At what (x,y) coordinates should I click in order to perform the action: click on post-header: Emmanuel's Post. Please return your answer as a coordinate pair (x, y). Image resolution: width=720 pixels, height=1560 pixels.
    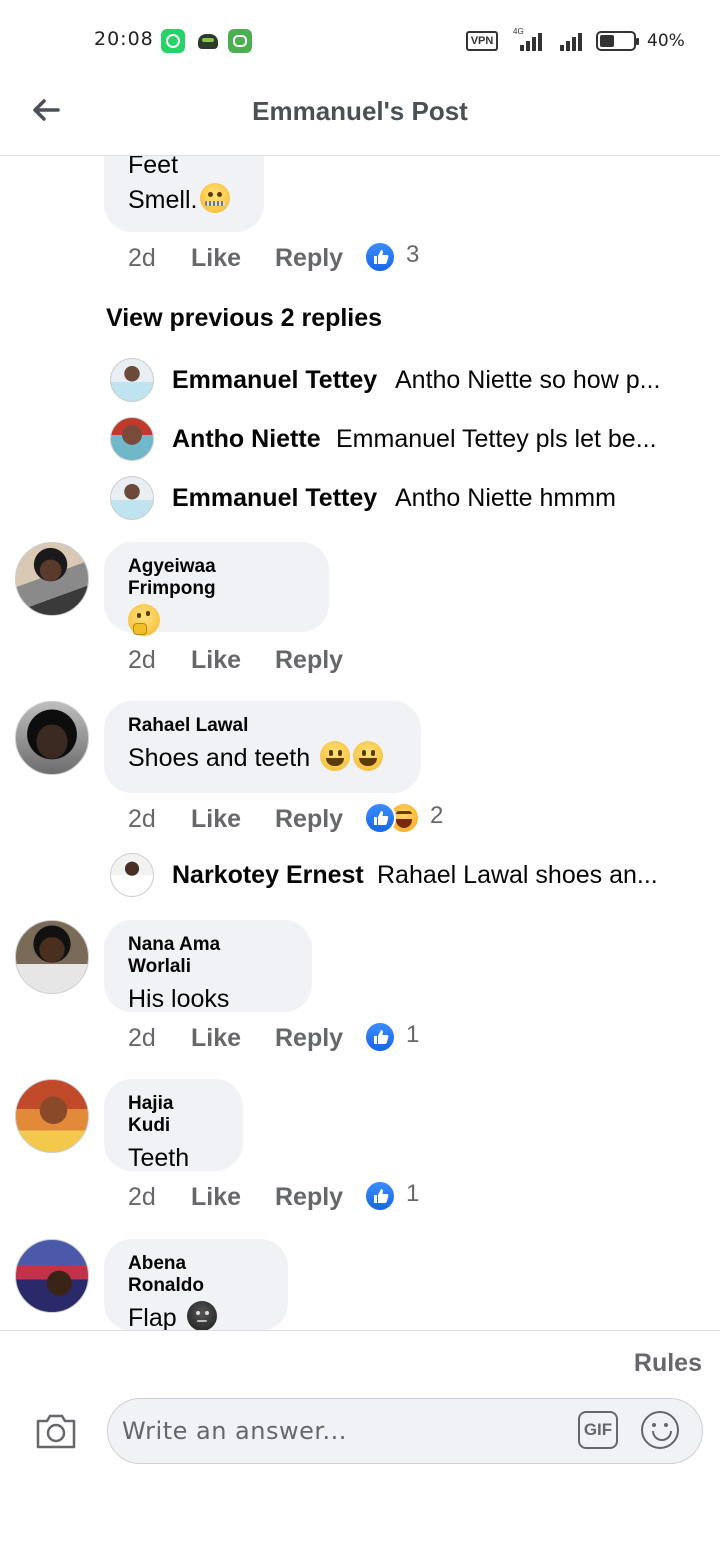
    Looking at the image, I should click on (360, 118).